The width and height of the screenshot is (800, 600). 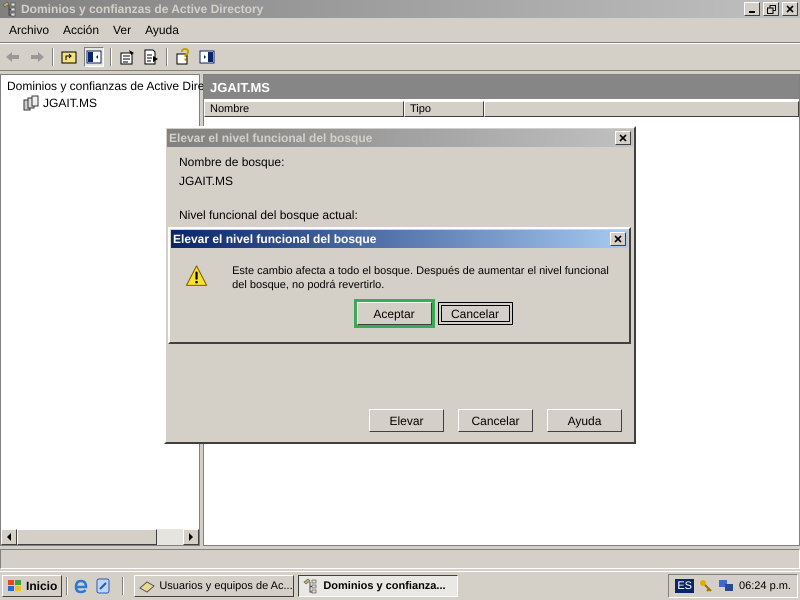 I want to click on close-button, so click(x=618, y=239).